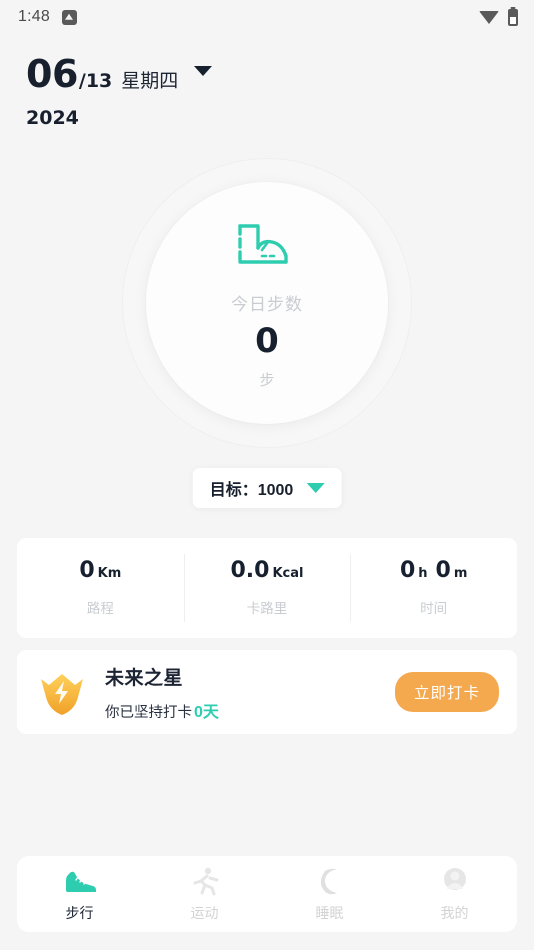  Describe the element at coordinates (407, 570) in the screenshot. I see `stat-number-hours: 0` at that location.